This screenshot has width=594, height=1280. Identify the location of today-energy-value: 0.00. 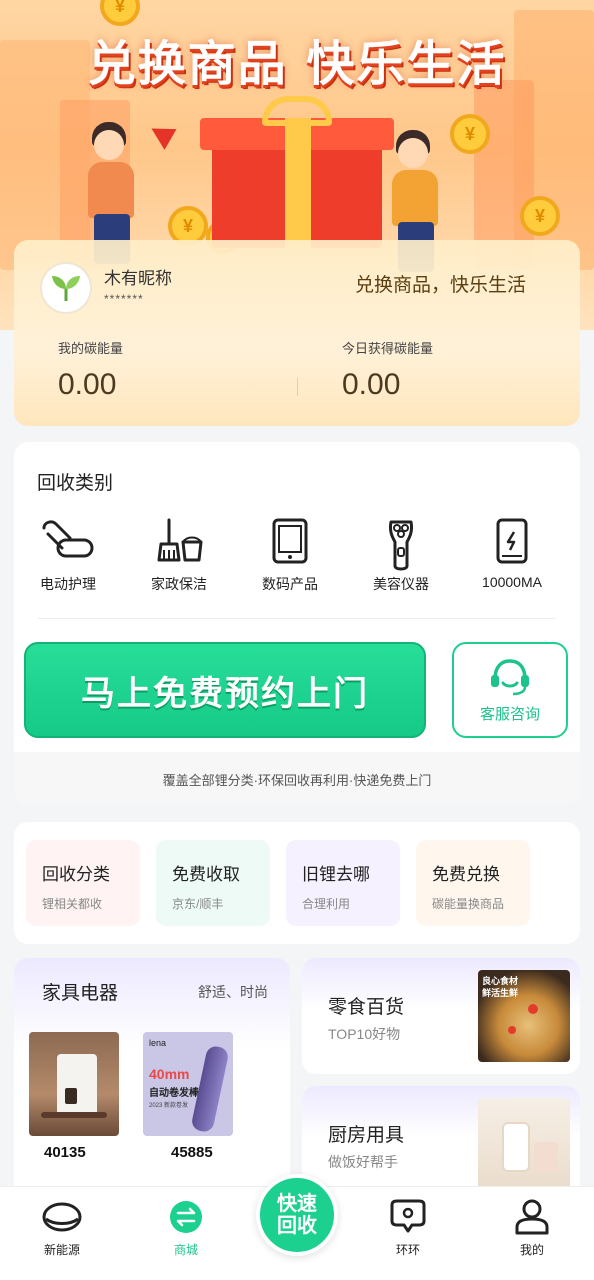
(371, 384).